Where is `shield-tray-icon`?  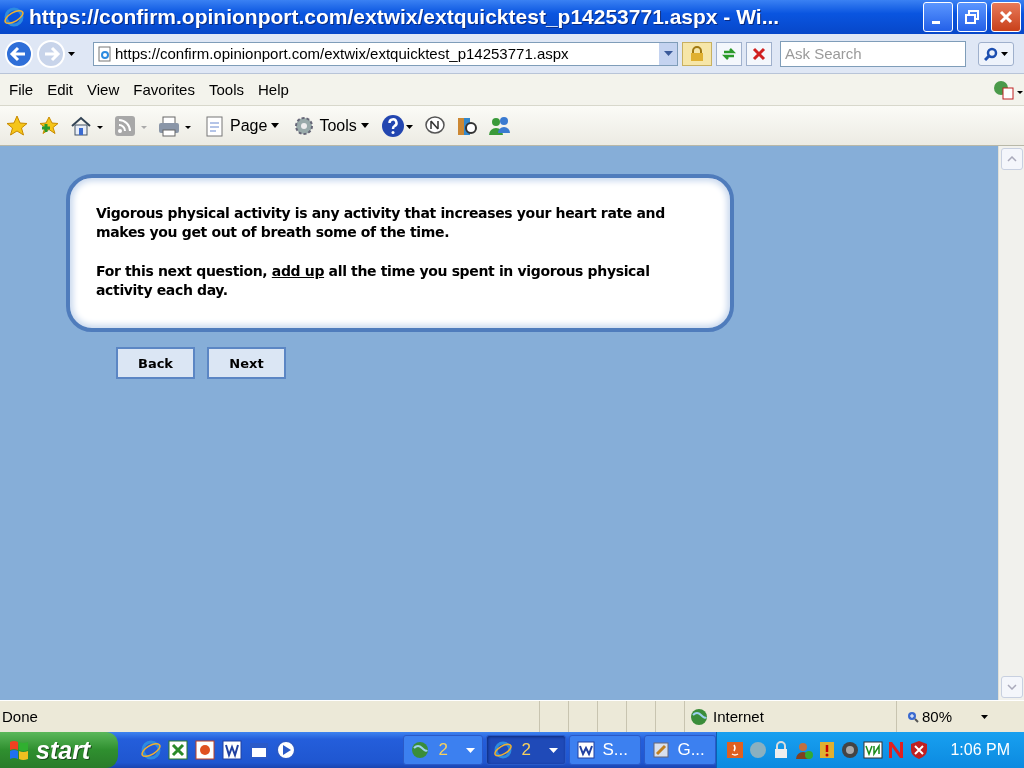
shield-tray-icon is located at coordinates (919, 750).